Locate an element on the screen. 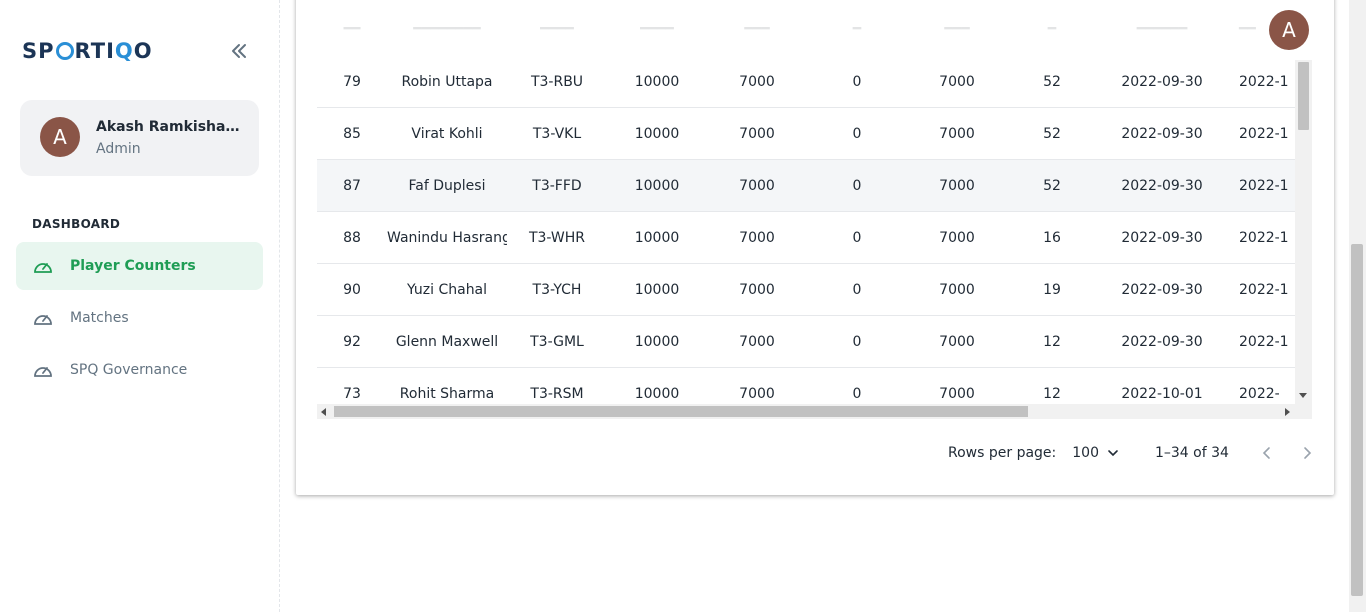 This screenshot has width=1366, height=612. scroll-left-arrow-icon is located at coordinates (323, 412).